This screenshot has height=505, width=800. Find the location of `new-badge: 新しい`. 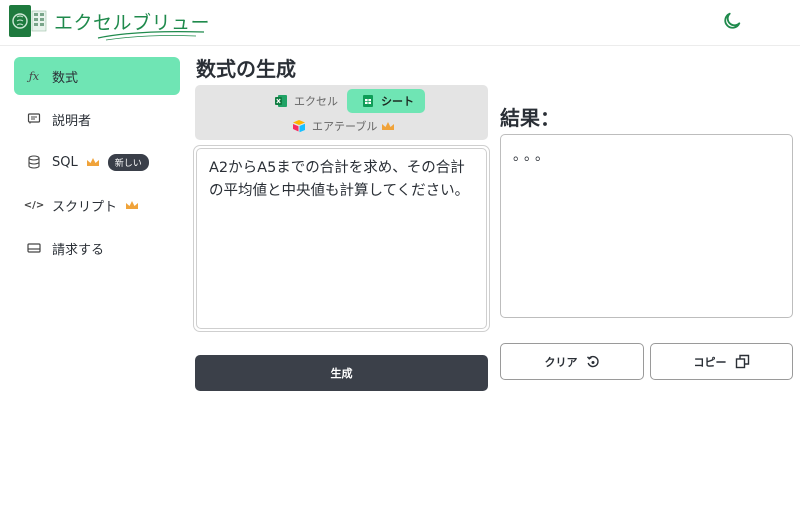

new-badge: 新しい is located at coordinates (128, 162).